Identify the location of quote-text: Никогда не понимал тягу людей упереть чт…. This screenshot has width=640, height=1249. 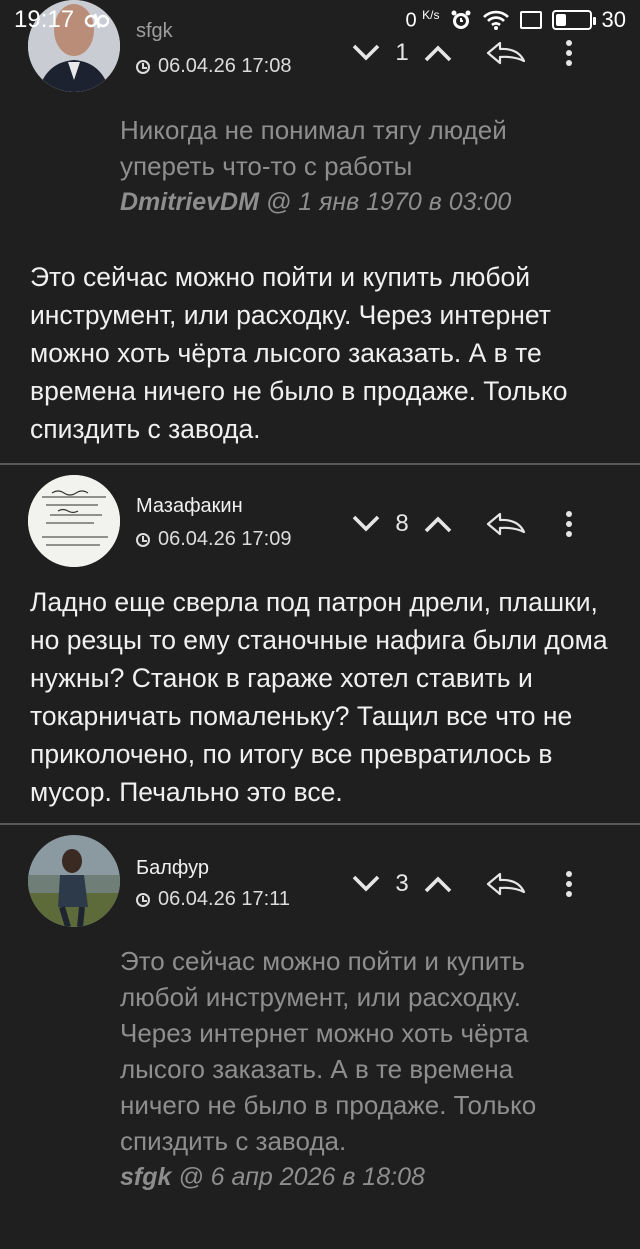
(313, 148).